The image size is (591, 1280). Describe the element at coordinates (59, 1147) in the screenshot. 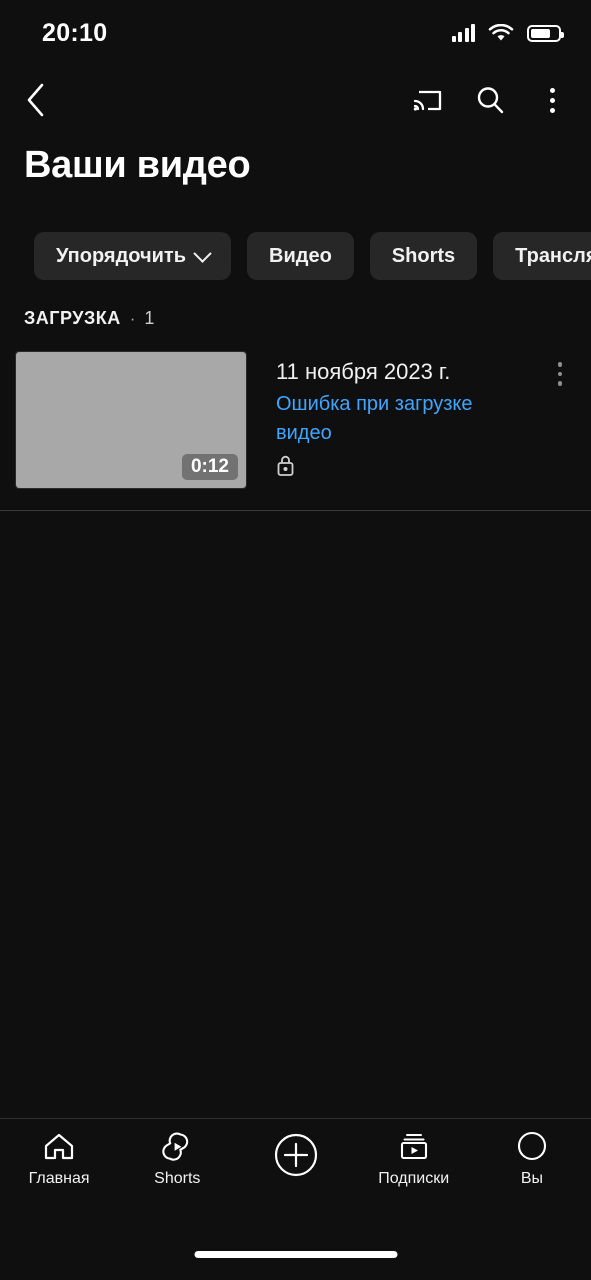

I see `home-icon` at that location.